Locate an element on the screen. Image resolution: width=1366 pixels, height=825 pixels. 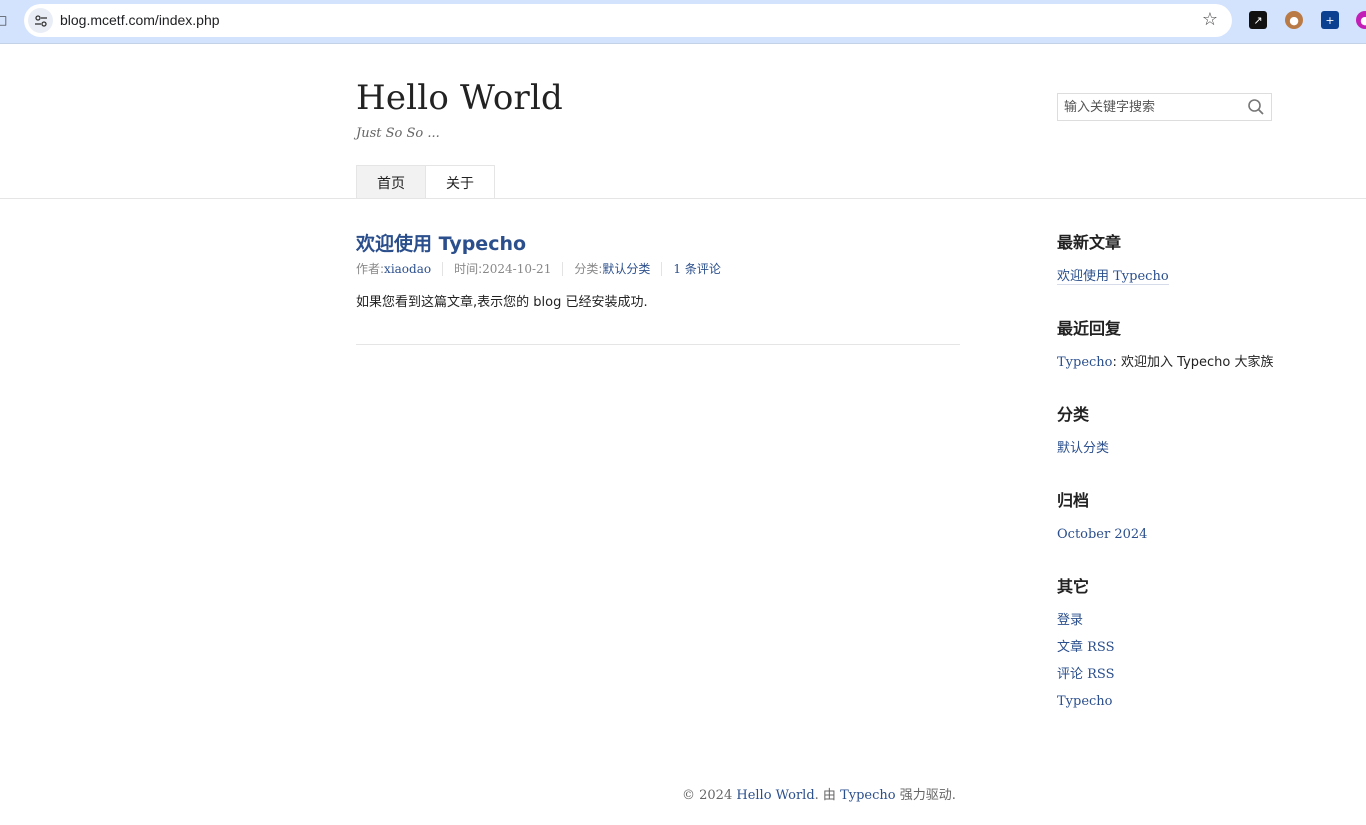
posts-rss-link: 文章 RSS is located at coordinates (1086, 647).